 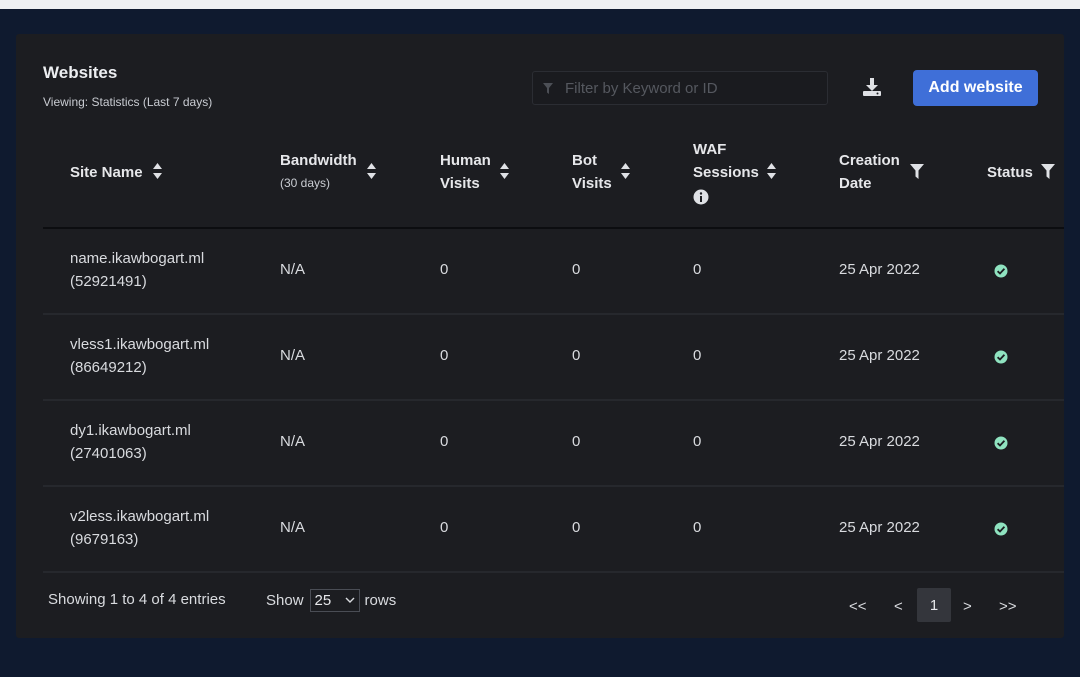 I want to click on site-id: (9679163), so click(x=104, y=539).